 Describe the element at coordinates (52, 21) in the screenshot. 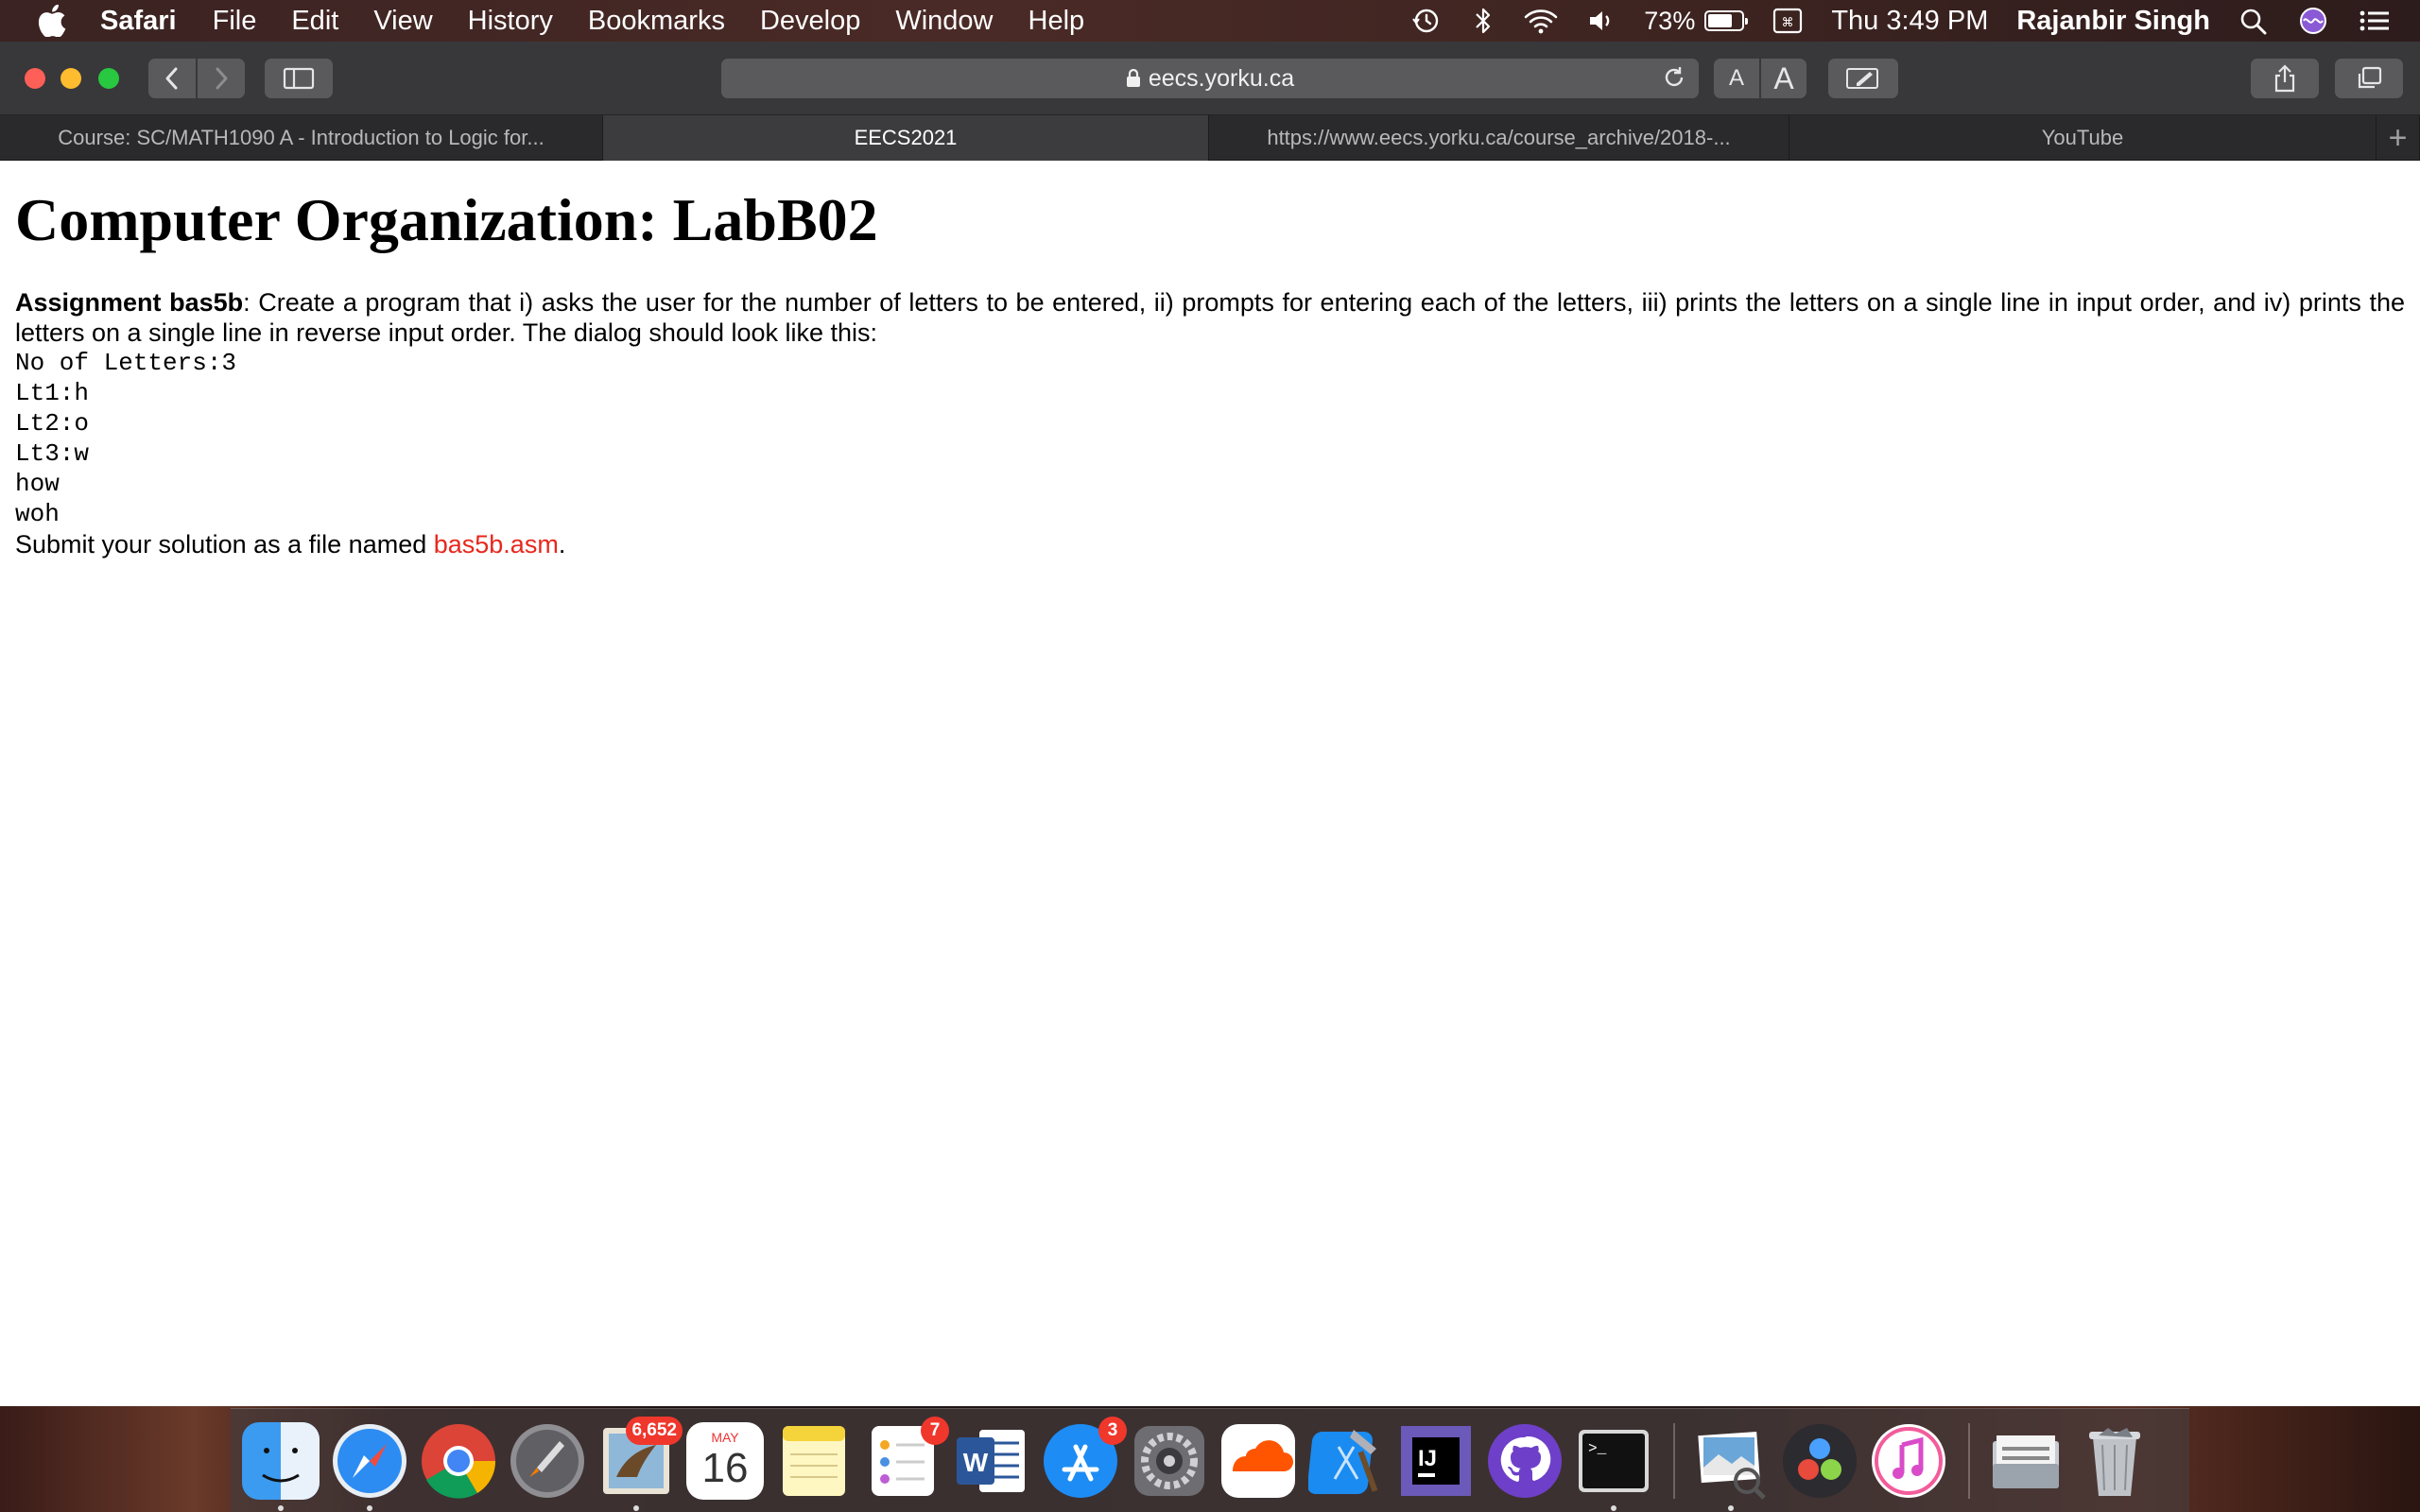

I see `apple-icon` at that location.